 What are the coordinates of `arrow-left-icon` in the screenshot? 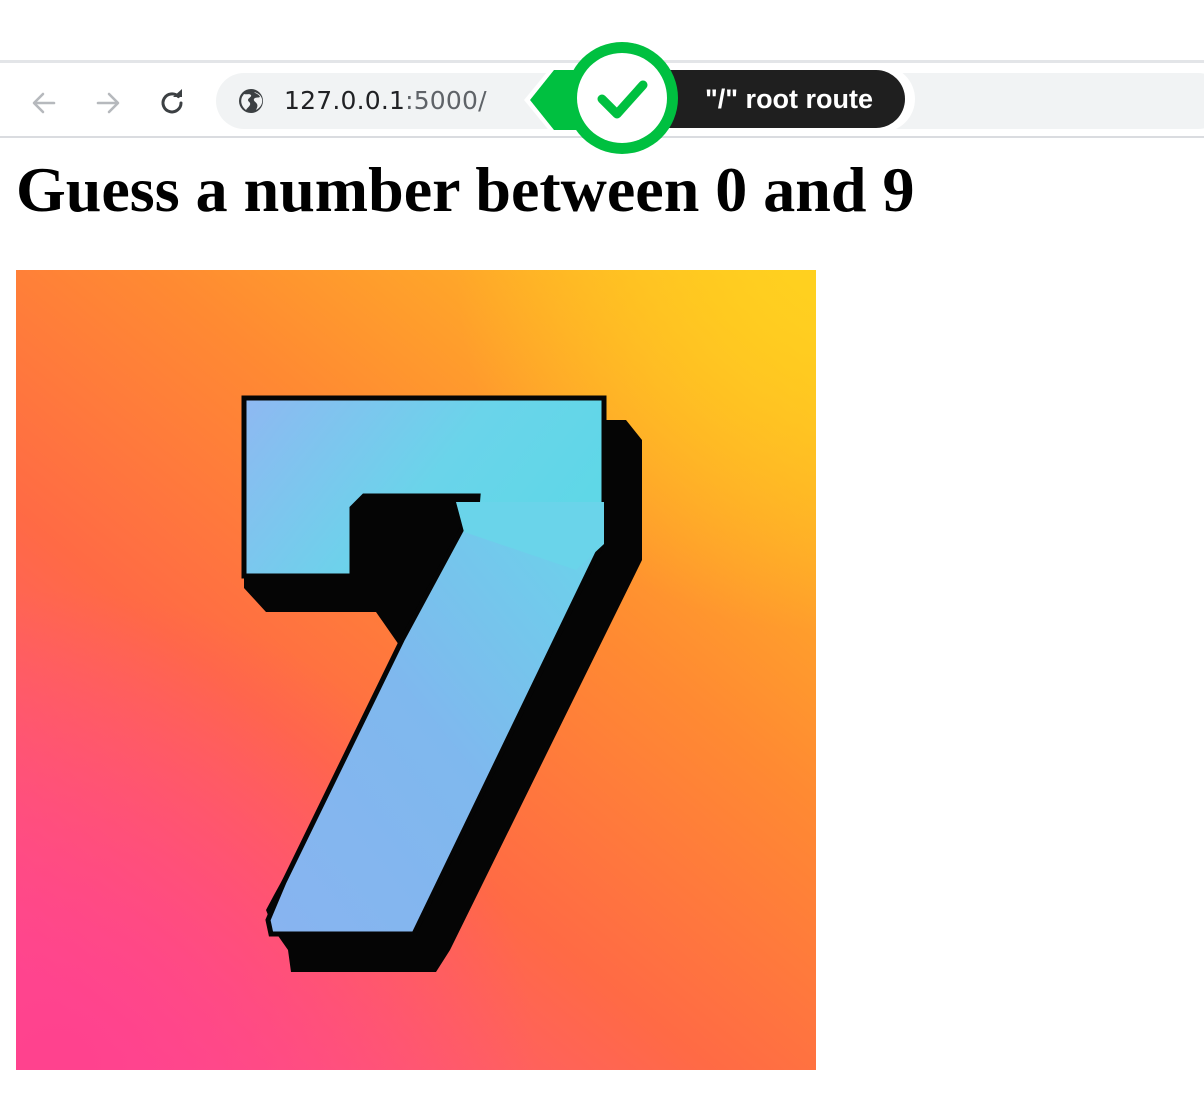 It's located at (44, 103).